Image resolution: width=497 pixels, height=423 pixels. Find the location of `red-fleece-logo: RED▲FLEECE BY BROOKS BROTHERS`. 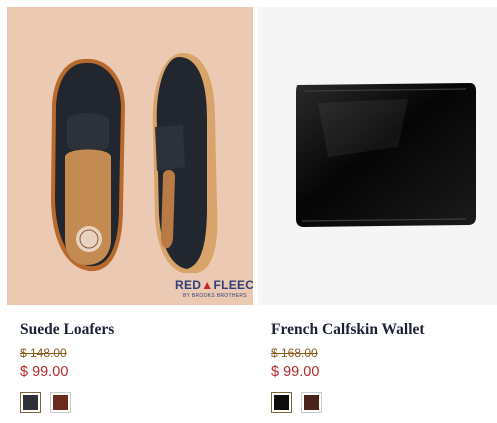

red-fleece-logo: RED▲FLEECE BY BROOKS BROTHERS is located at coordinates (214, 289).